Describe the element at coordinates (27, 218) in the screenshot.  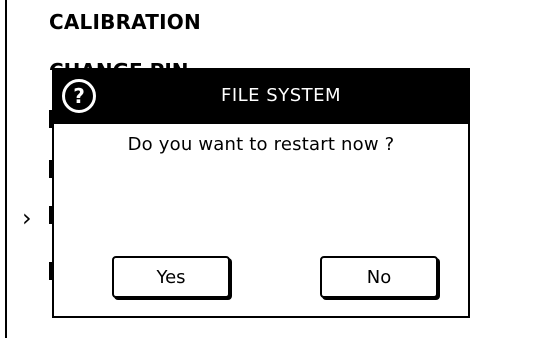
I see `chevron-right-icon: ›` at that location.